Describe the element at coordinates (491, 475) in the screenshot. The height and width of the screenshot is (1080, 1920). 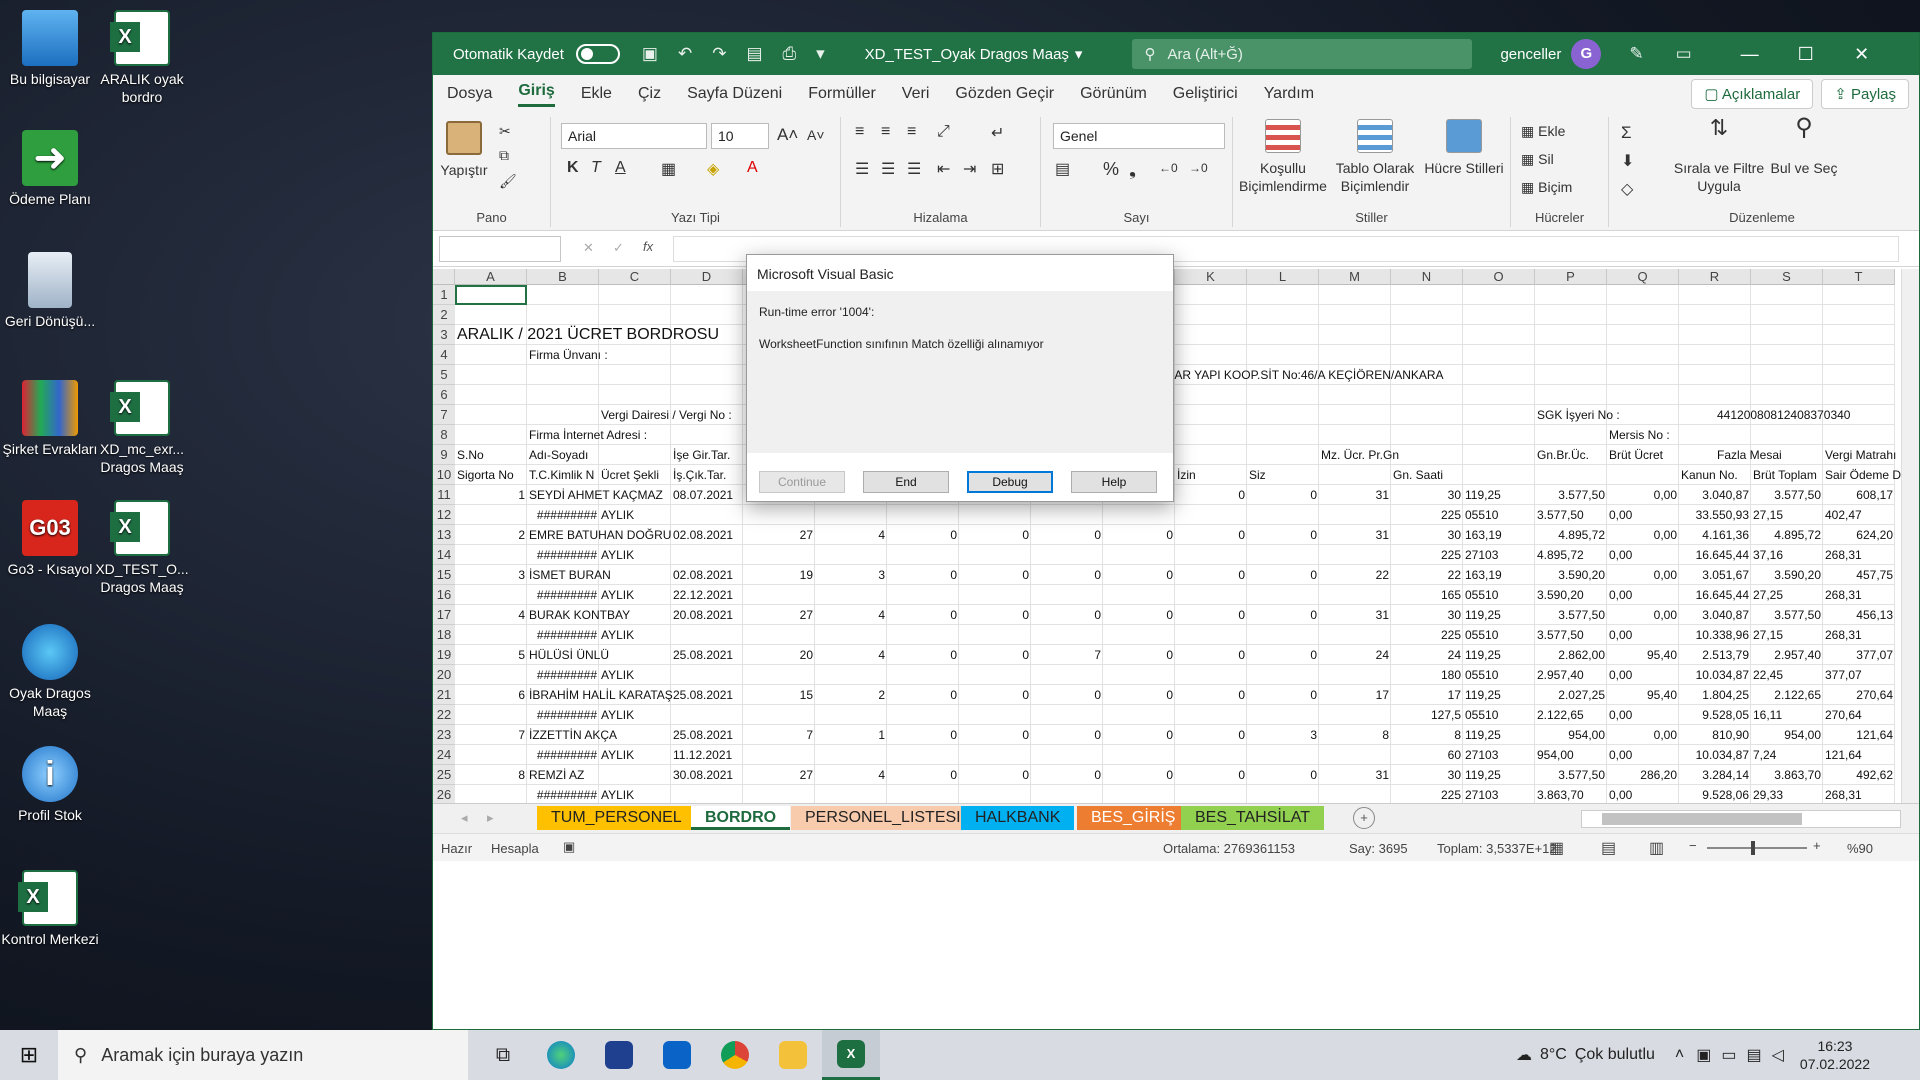
I see `cell: Sigorta No` at that location.